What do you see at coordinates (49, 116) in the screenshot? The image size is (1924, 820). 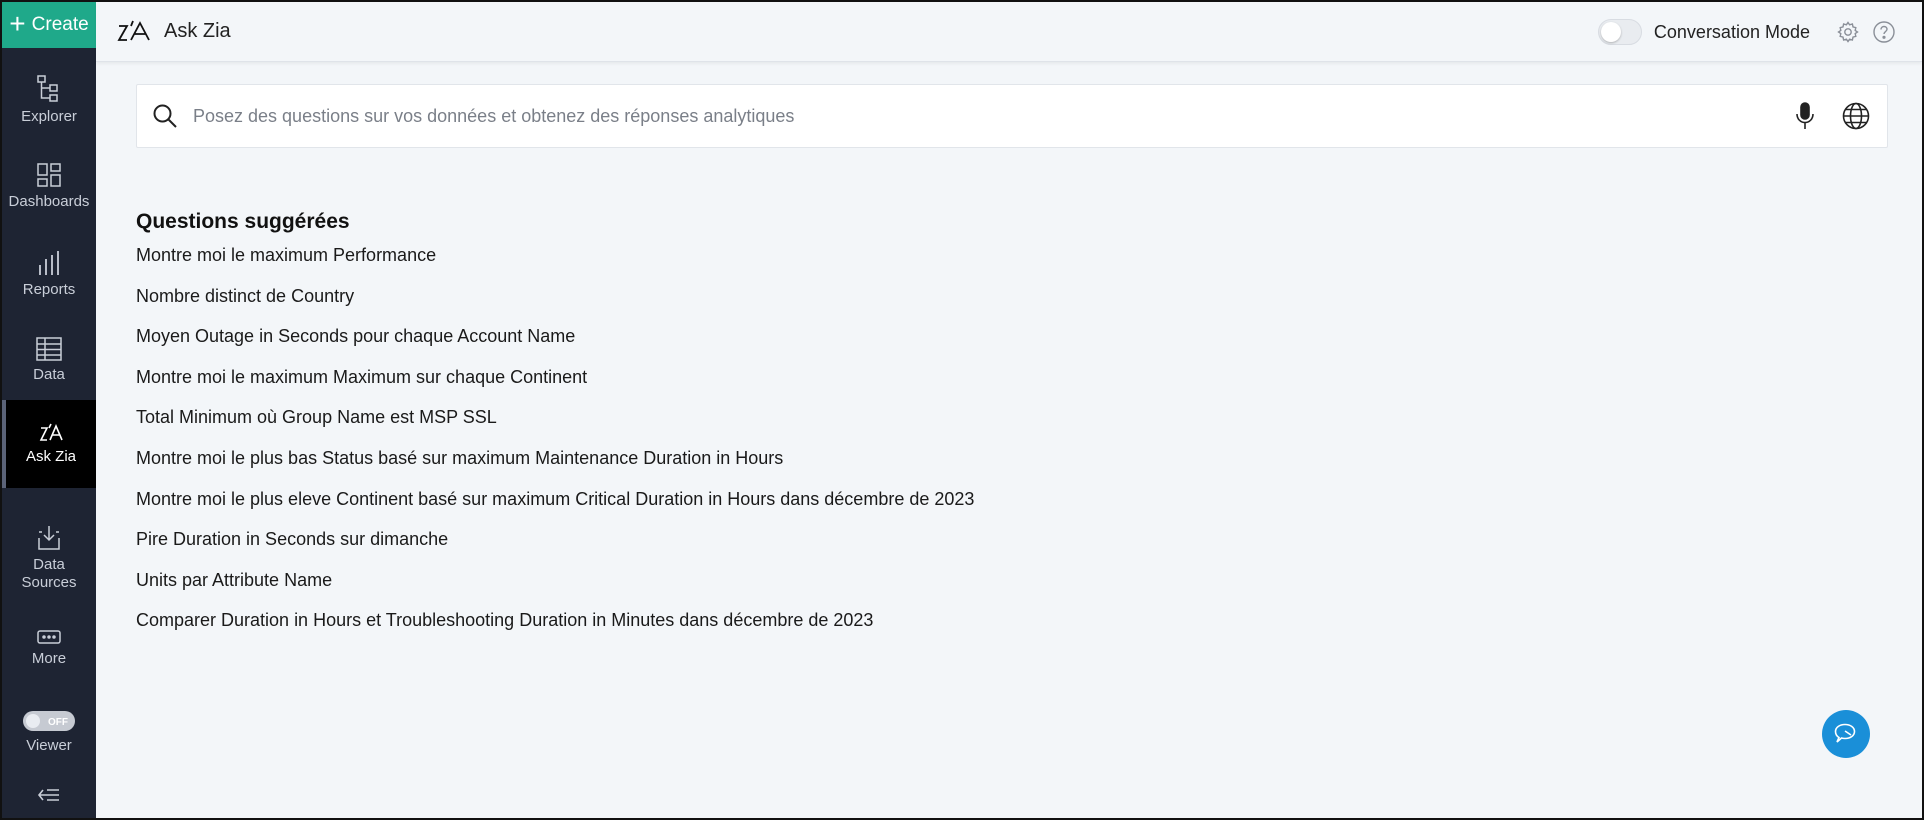 I see `sidebar-item-label: Explorer` at bounding box center [49, 116].